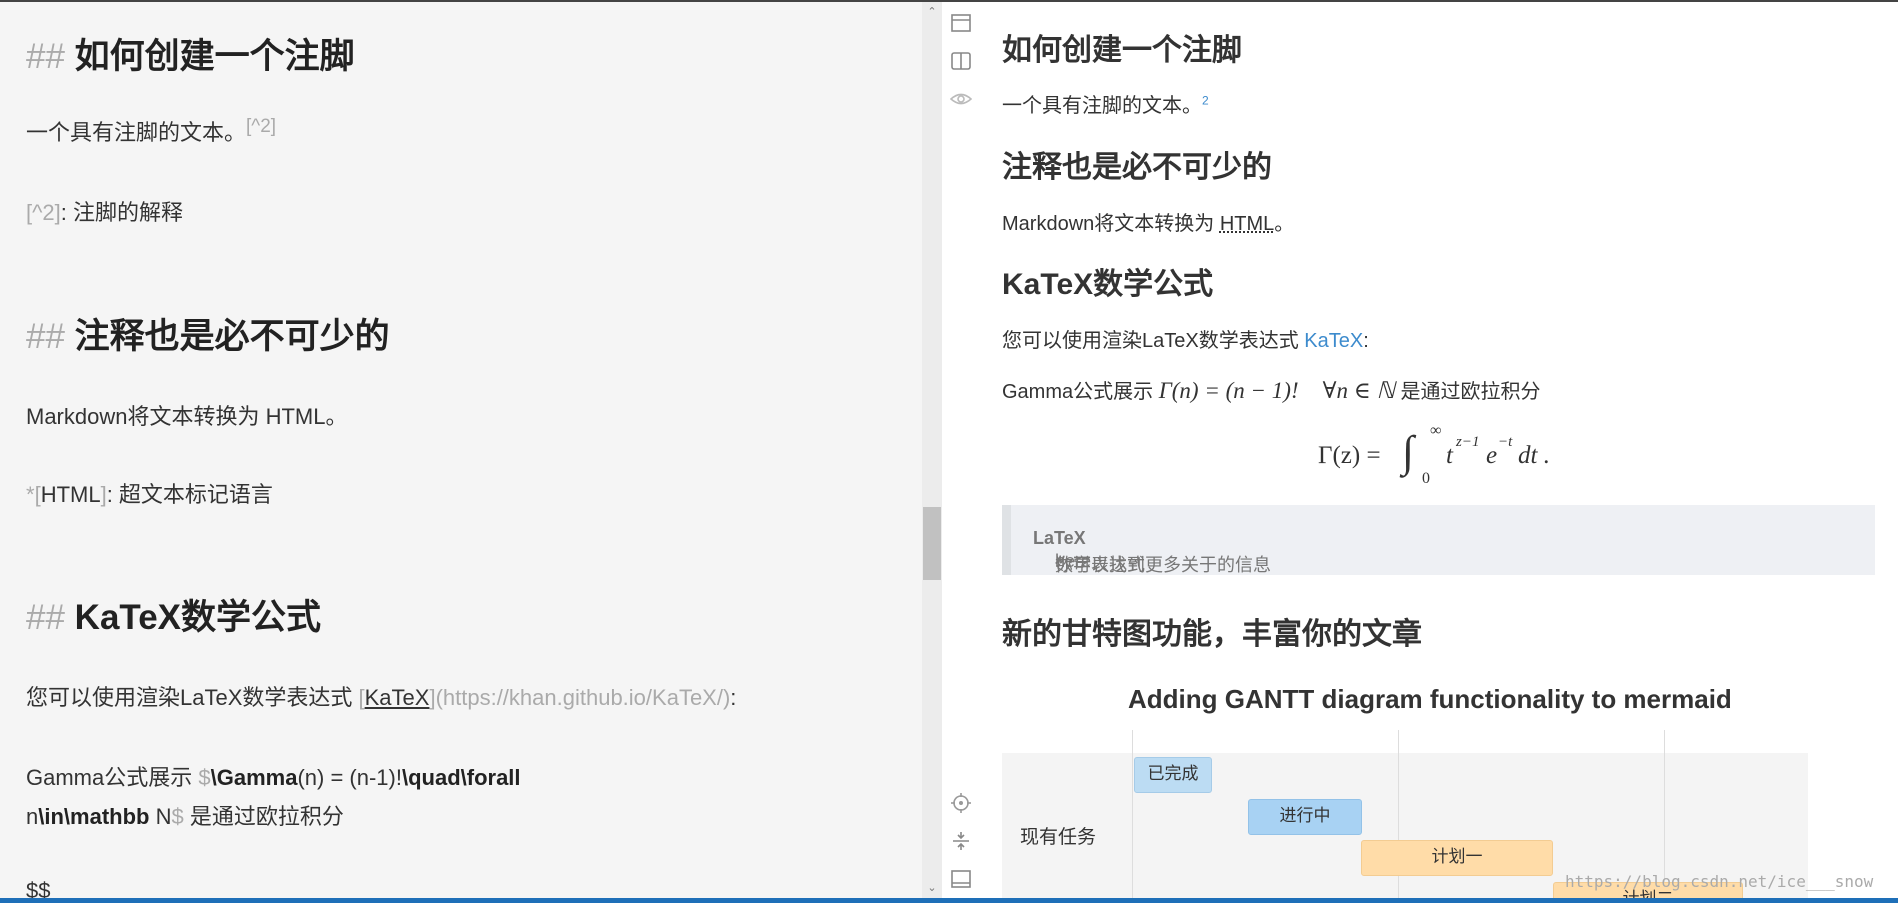  I want to click on tex-command: \Gamma, so click(254, 777).